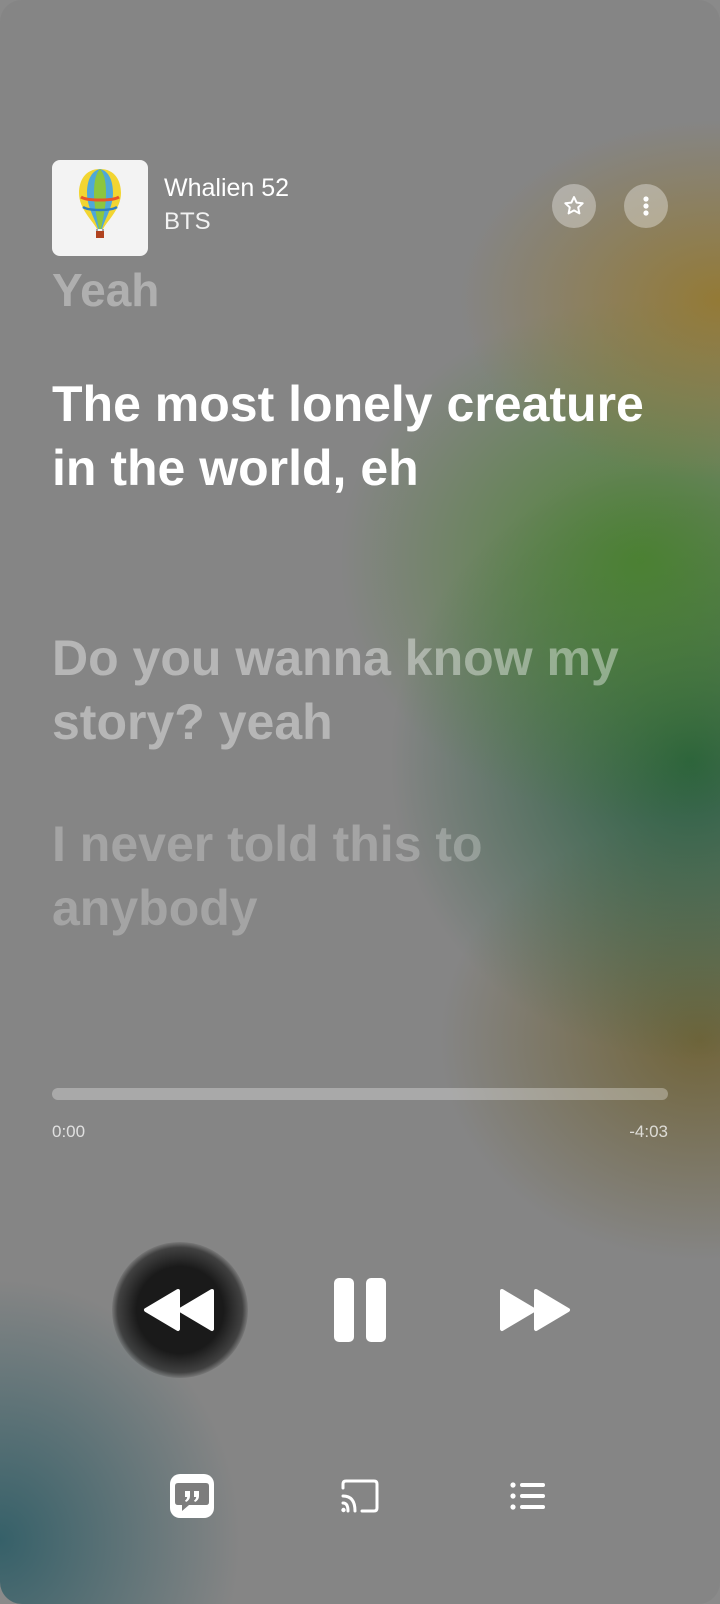  Describe the element at coordinates (227, 188) in the screenshot. I see `track-title: Whalien 52` at that location.